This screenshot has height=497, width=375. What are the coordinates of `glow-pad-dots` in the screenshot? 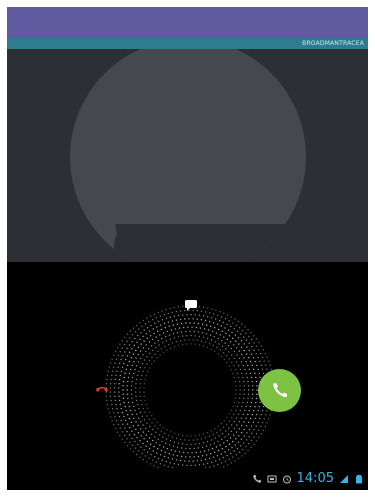 It's located at (190, 386).